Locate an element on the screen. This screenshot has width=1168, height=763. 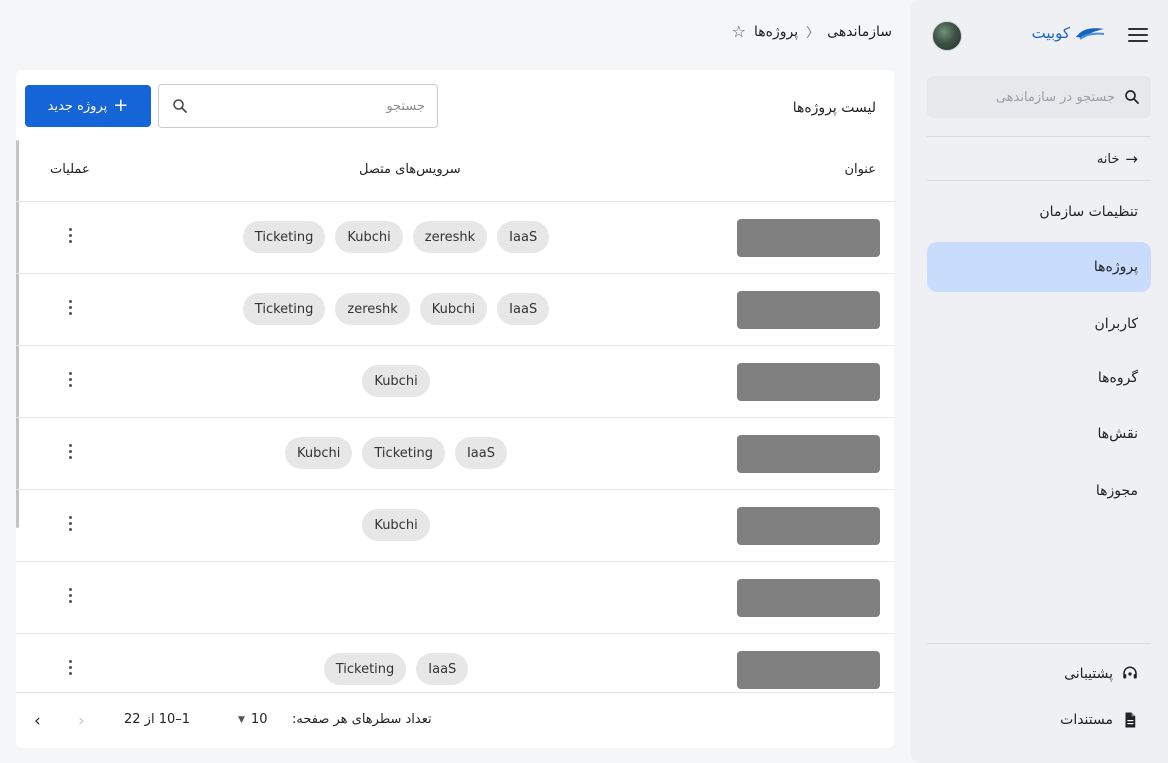
service-chips: IaaS Ticketing Kubchi is located at coordinates (396, 453).